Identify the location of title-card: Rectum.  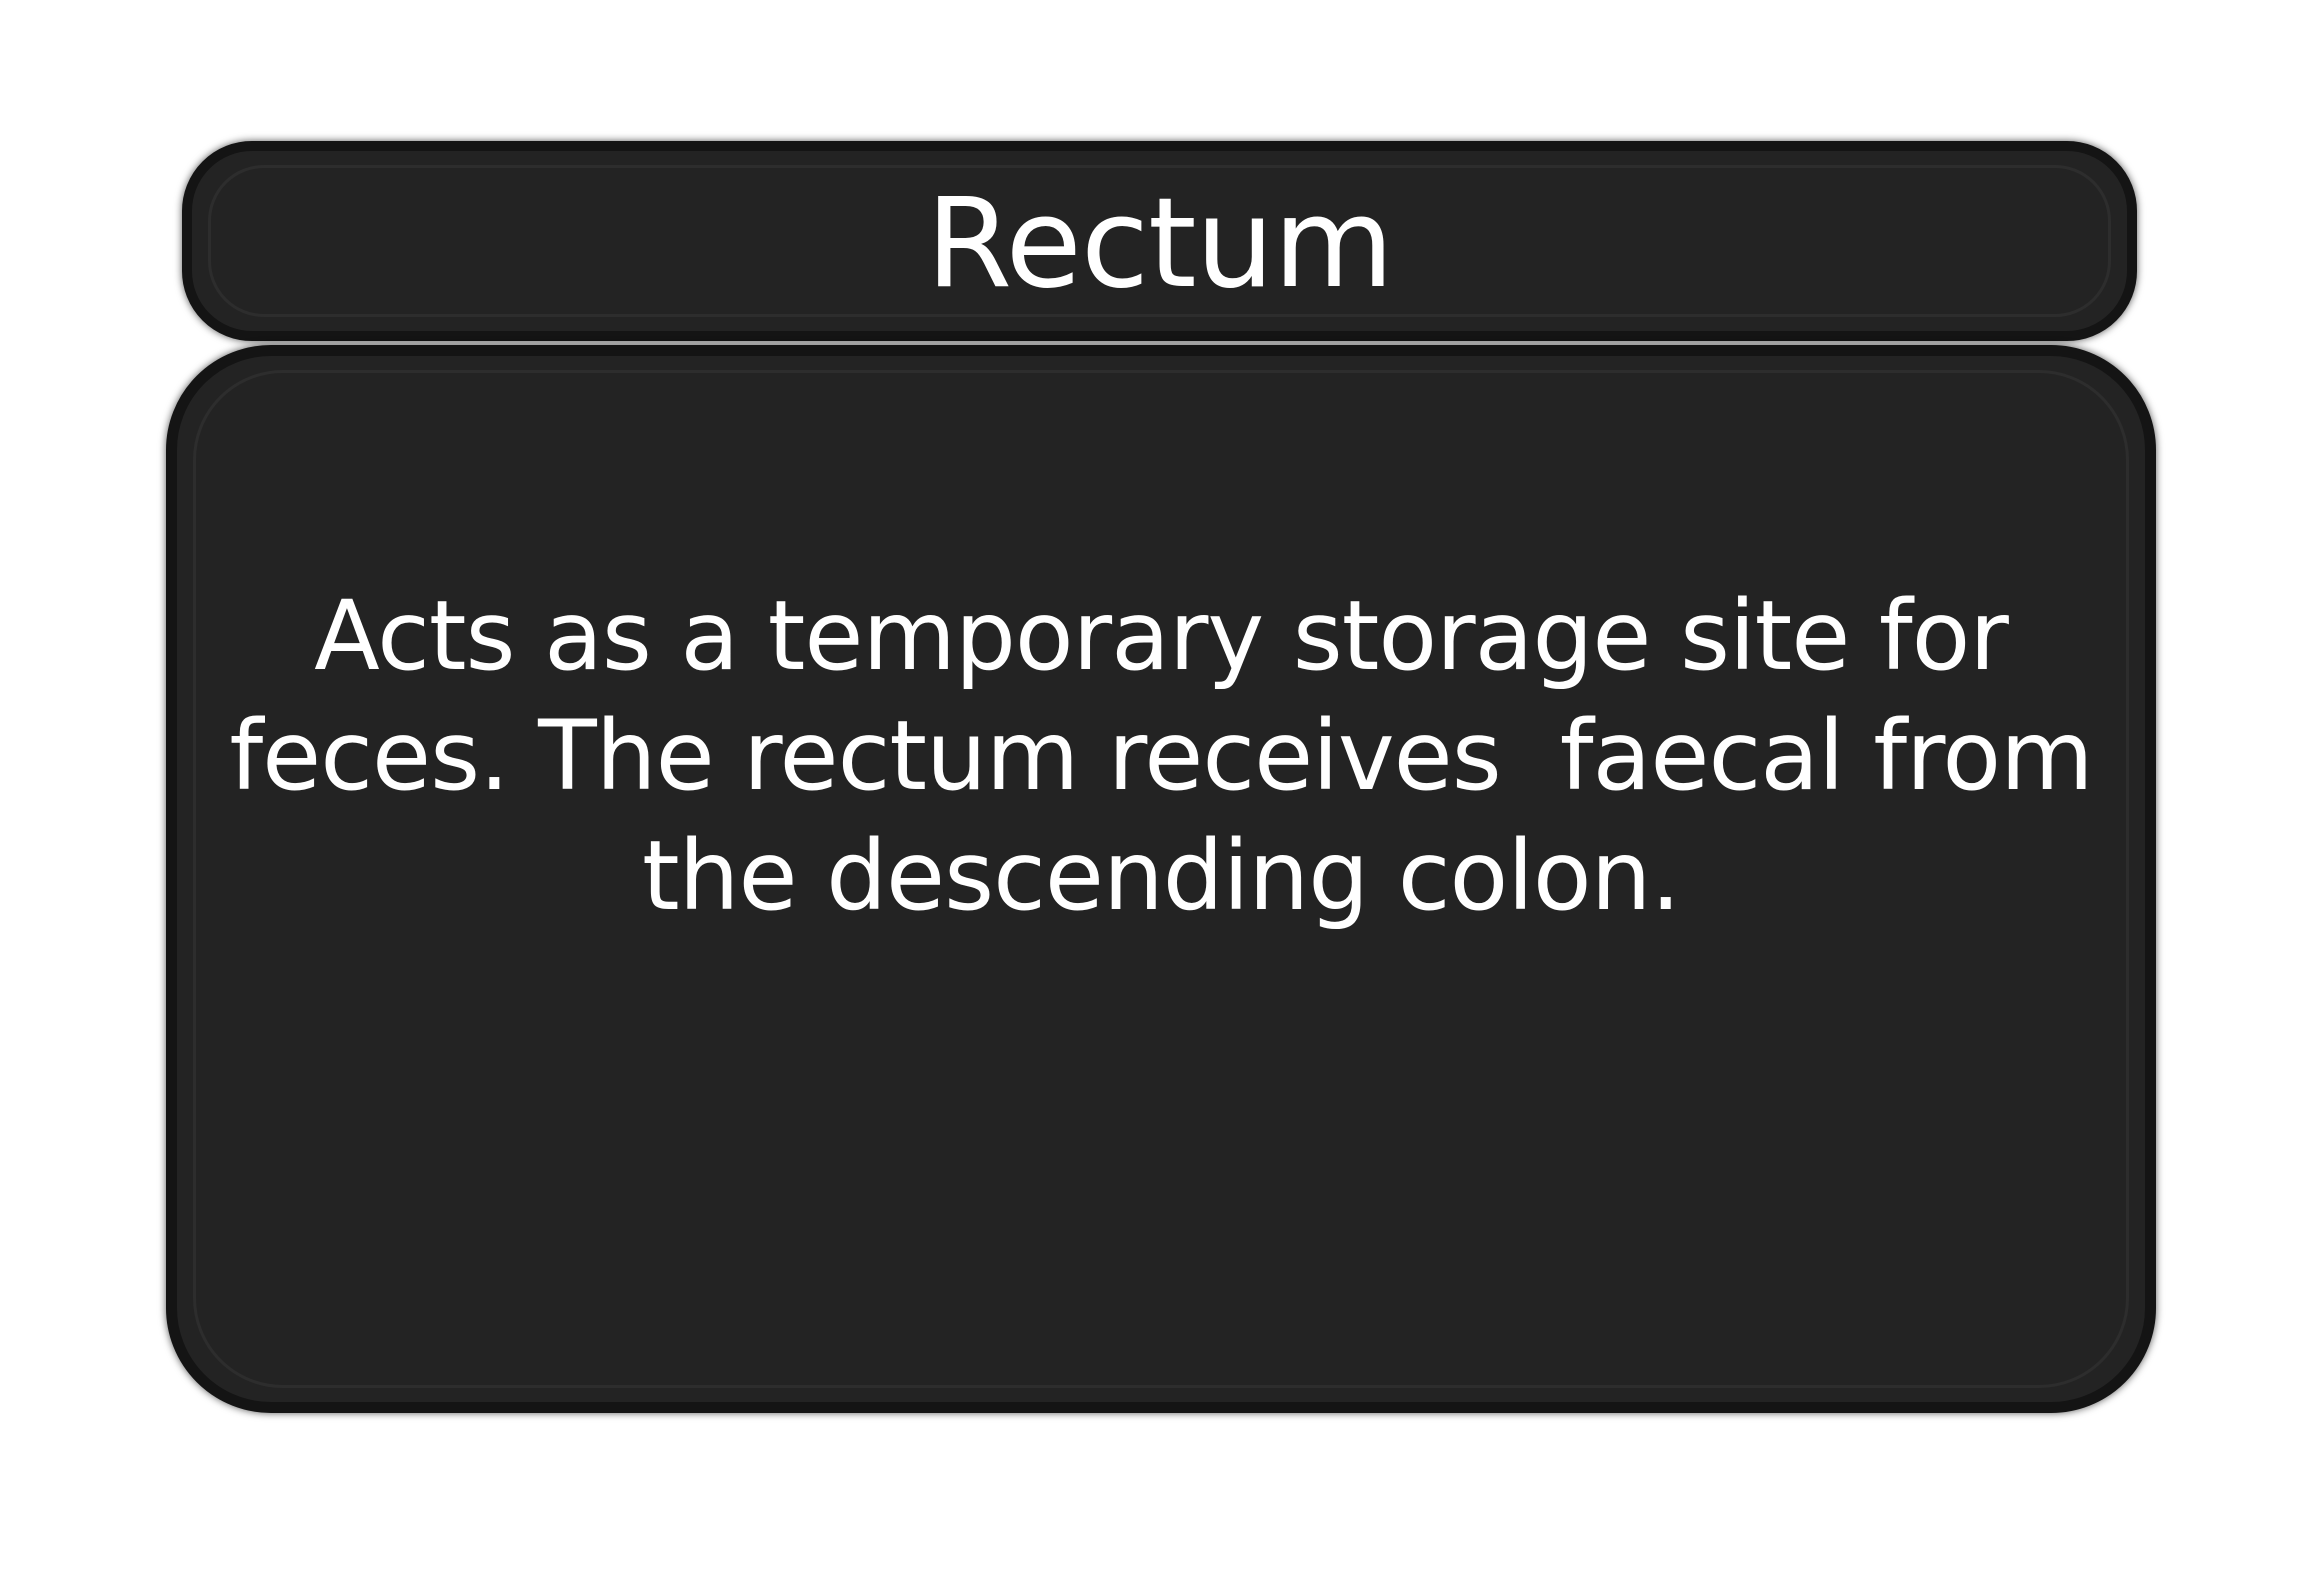
(1159, 241).